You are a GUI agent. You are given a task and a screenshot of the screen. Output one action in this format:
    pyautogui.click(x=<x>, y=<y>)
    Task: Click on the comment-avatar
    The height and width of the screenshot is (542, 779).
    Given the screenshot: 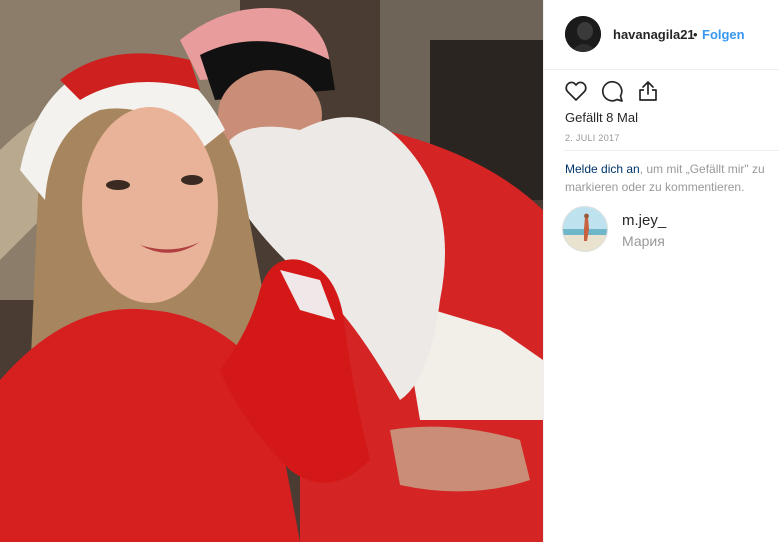 What is the action you would take?
    pyautogui.click(x=585, y=229)
    